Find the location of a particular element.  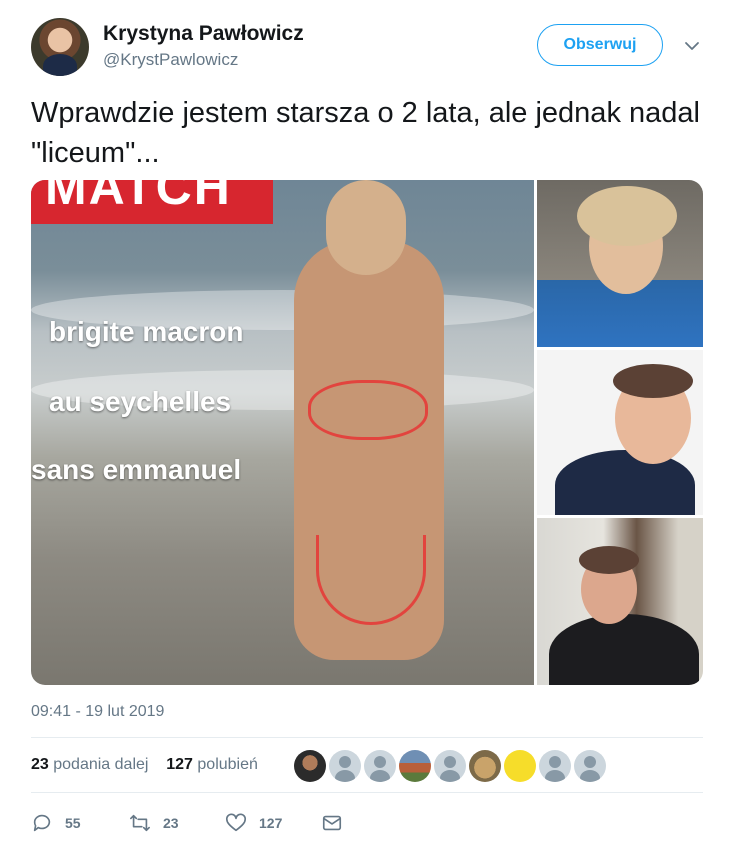

dm-action is located at coordinates (332, 823).